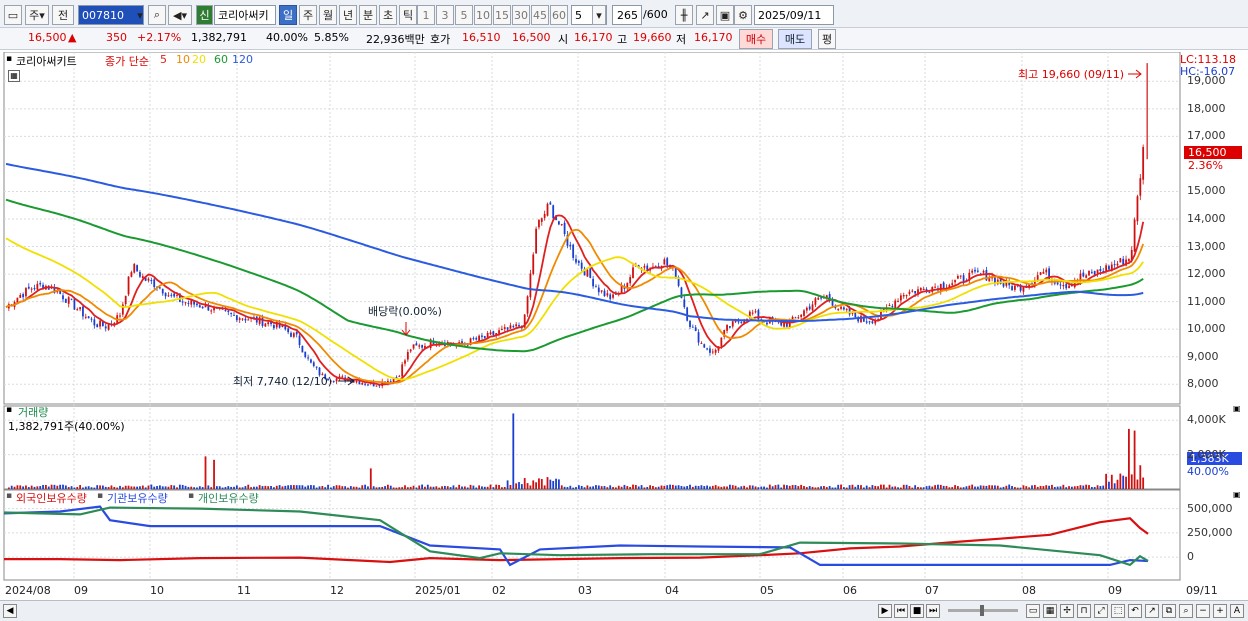 The height and width of the screenshot is (621, 1248). What do you see at coordinates (47, 37) in the screenshot?
I see `current-price: 16,500` at bounding box center [47, 37].